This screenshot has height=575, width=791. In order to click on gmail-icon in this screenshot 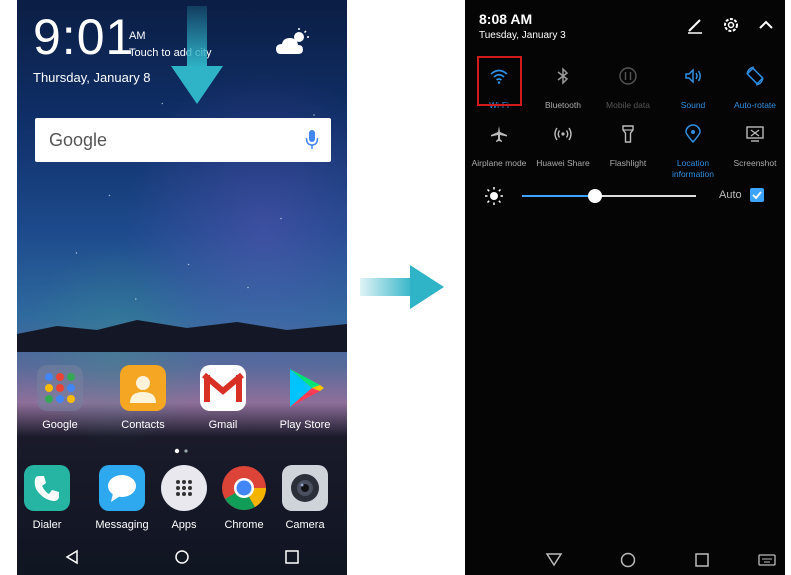, I will do `click(223, 388)`.